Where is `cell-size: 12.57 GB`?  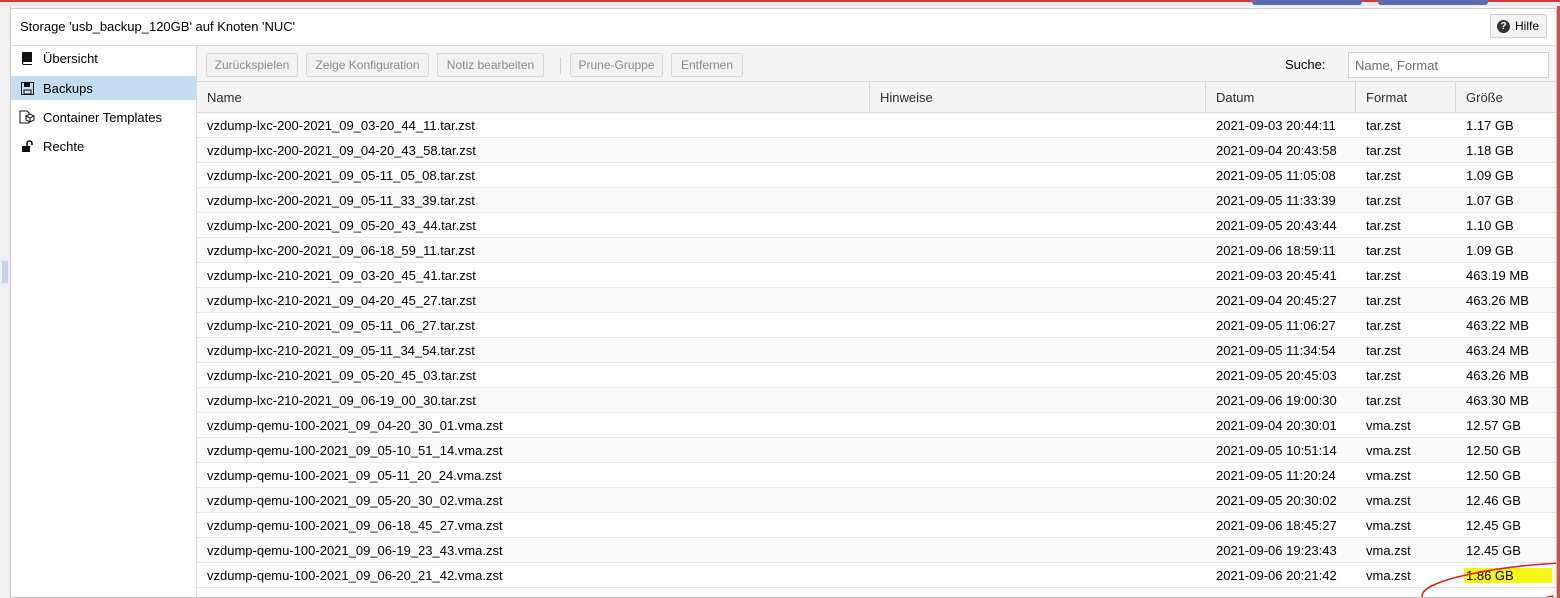
cell-size: 12.57 GB is located at coordinates (1493, 425).